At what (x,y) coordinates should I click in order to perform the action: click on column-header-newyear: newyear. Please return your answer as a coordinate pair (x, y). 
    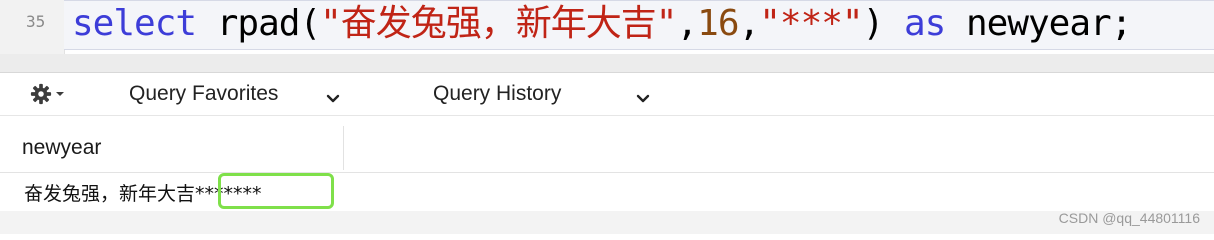
    Looking at the image, I should click on (172, 148).